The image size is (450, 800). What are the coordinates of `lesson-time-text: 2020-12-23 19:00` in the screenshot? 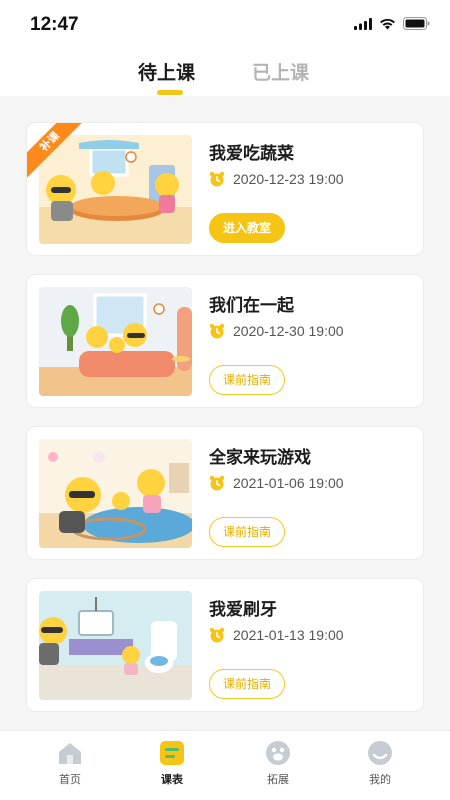 It's located at (288, 179).